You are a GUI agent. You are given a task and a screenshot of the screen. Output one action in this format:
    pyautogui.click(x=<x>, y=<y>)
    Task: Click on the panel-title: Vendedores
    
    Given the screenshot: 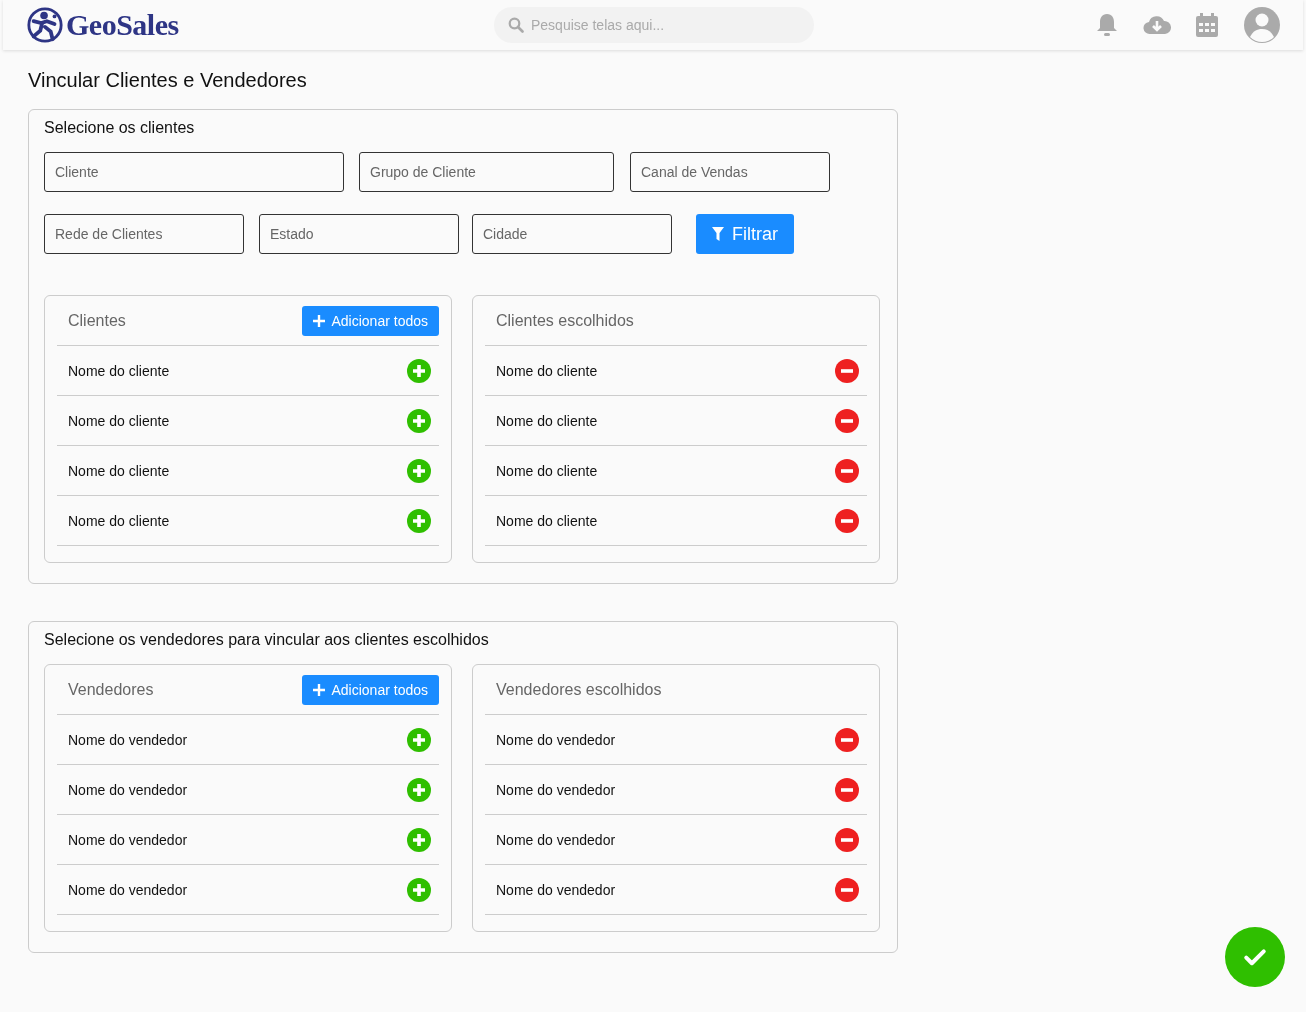 What is the action you would take?
    pyautogui.click(x=111, y=689)
    